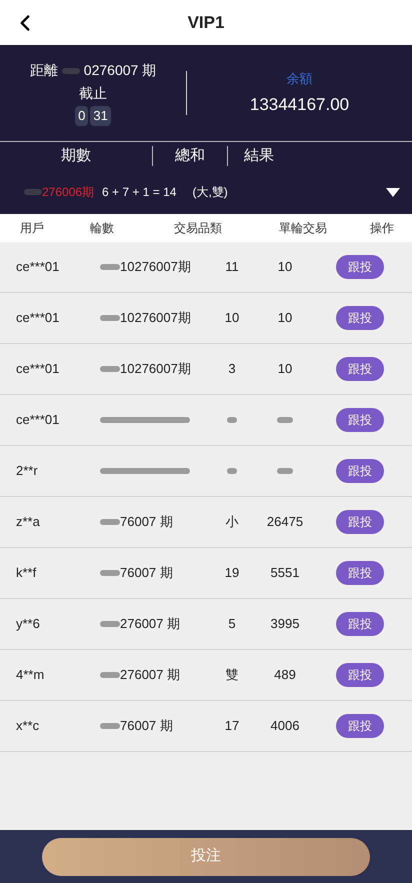 The width and height of the screenshot is (412, 883). I want to click on table-cell-text: 4006, so click(285, 726).